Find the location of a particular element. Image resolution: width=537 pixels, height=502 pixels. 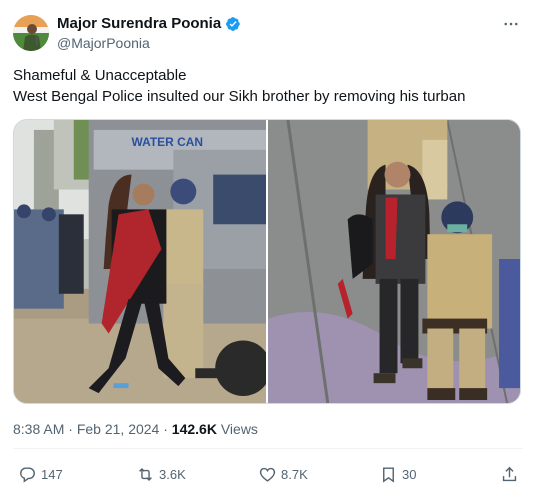

views-label: Views is located at coordinates (239, 429).